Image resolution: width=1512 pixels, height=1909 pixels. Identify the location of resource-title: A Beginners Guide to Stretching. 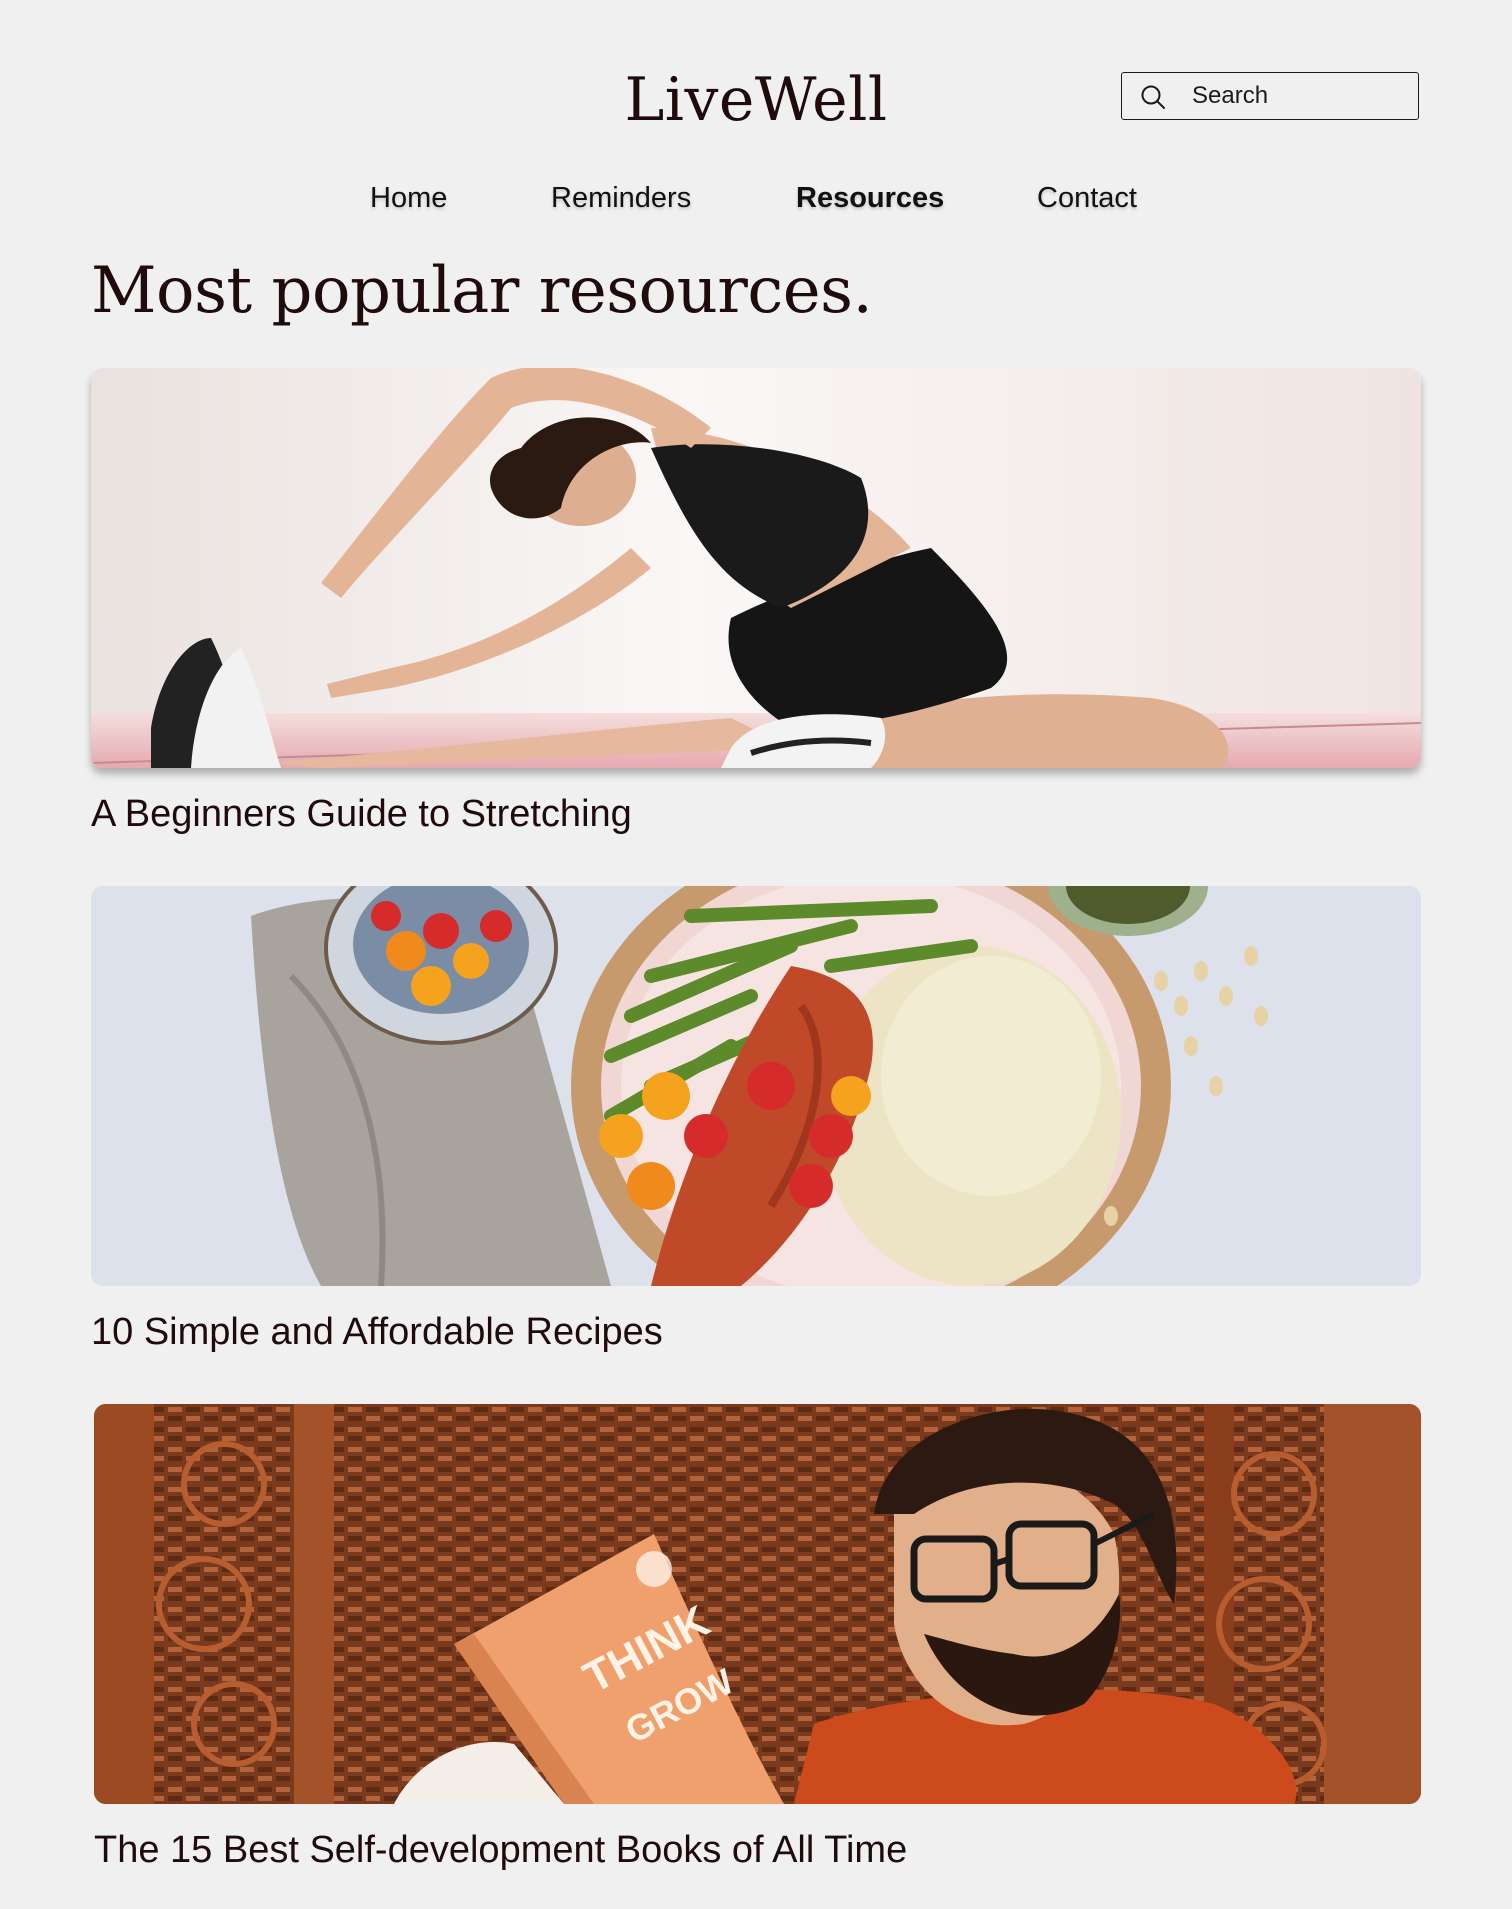
(756, 814).